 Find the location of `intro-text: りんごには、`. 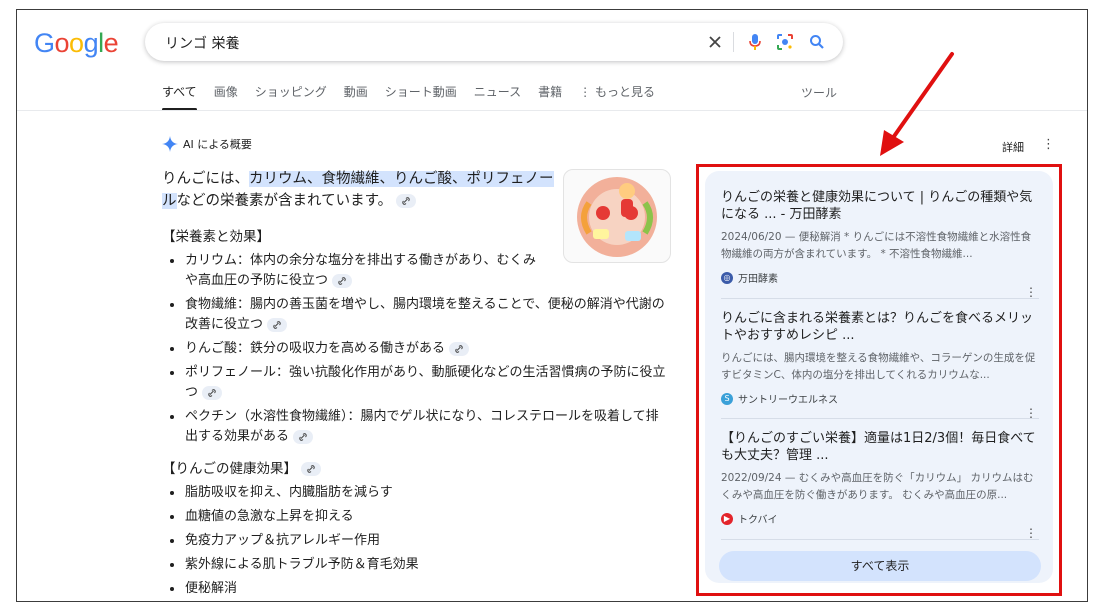

intro-text: りんごには、 is located at coordinates (205, 179).